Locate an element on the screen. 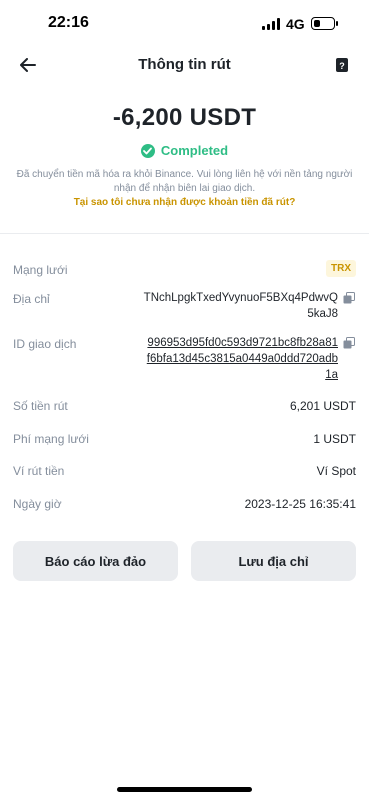 This screenshot has height=800, width=369. copy-address-icon is located at coordinates (349, 298).